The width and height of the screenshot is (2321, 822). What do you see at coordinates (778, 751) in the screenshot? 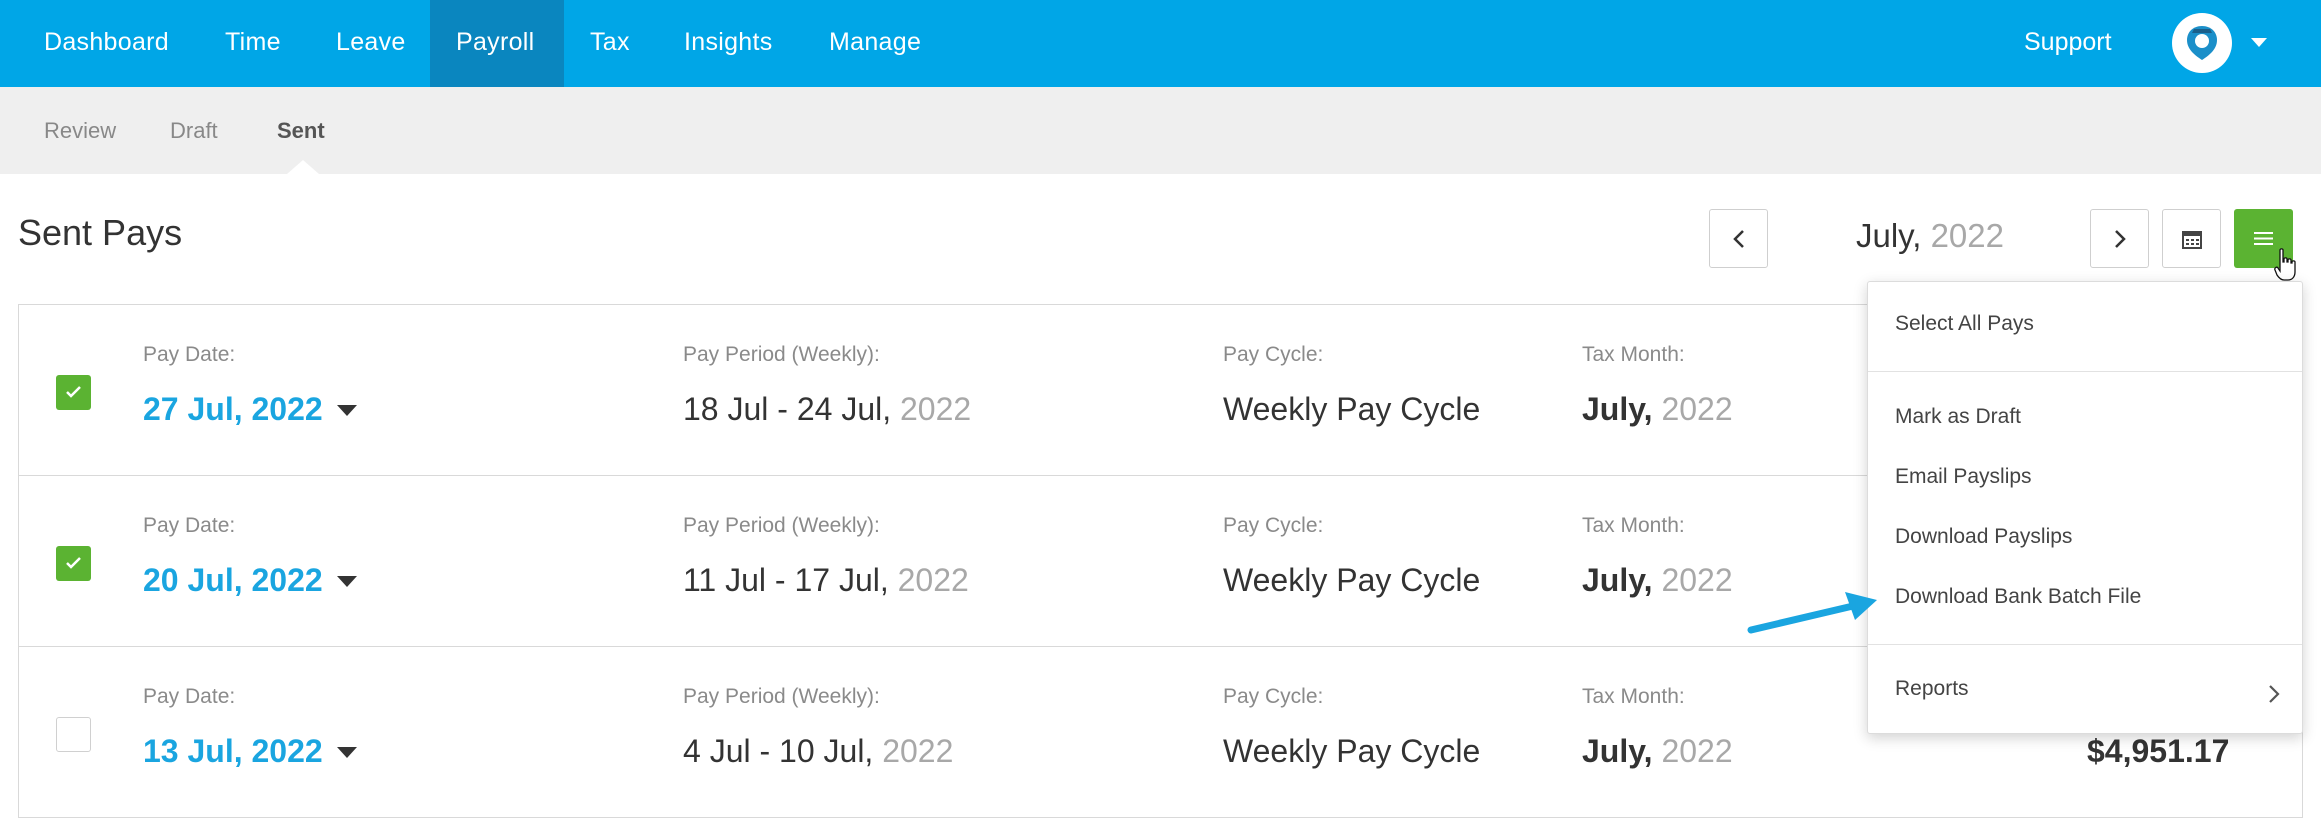
I see `pay-period-range: 4 Jul - 10 Jul,` at bounding box center [778, 751].